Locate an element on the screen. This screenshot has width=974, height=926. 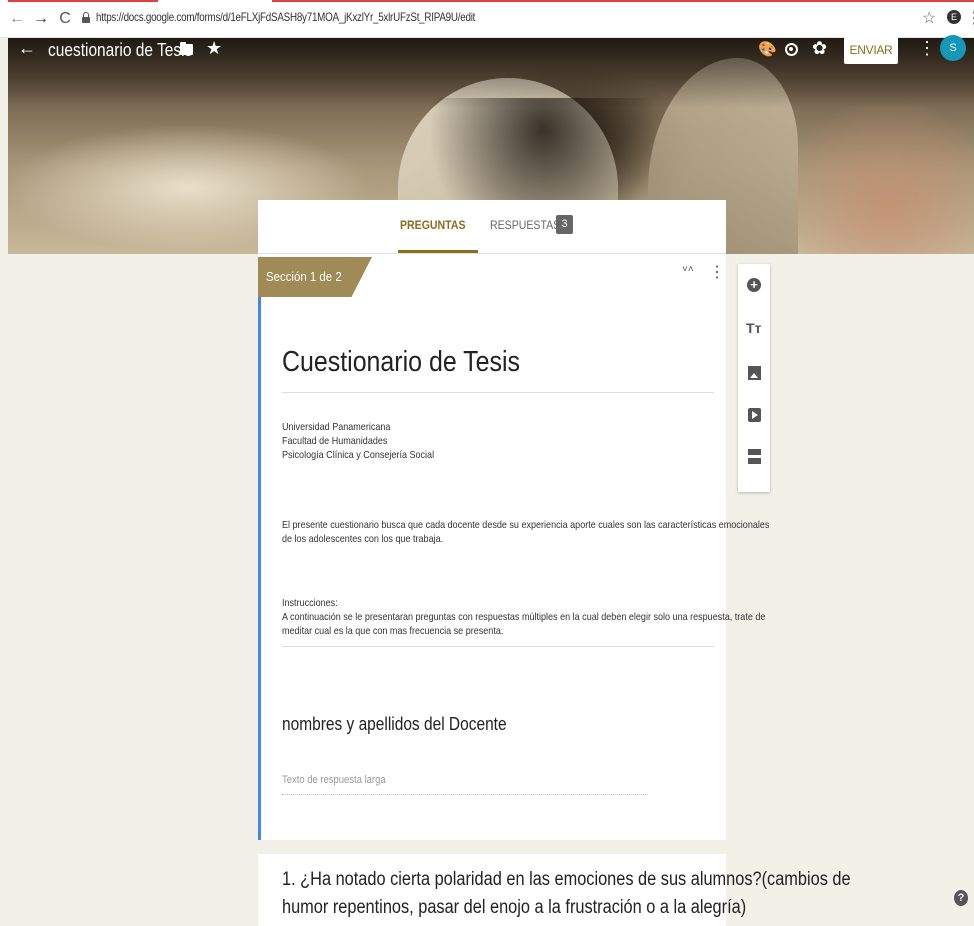
add-title-button: Tт is located at coordinates (754, 330).